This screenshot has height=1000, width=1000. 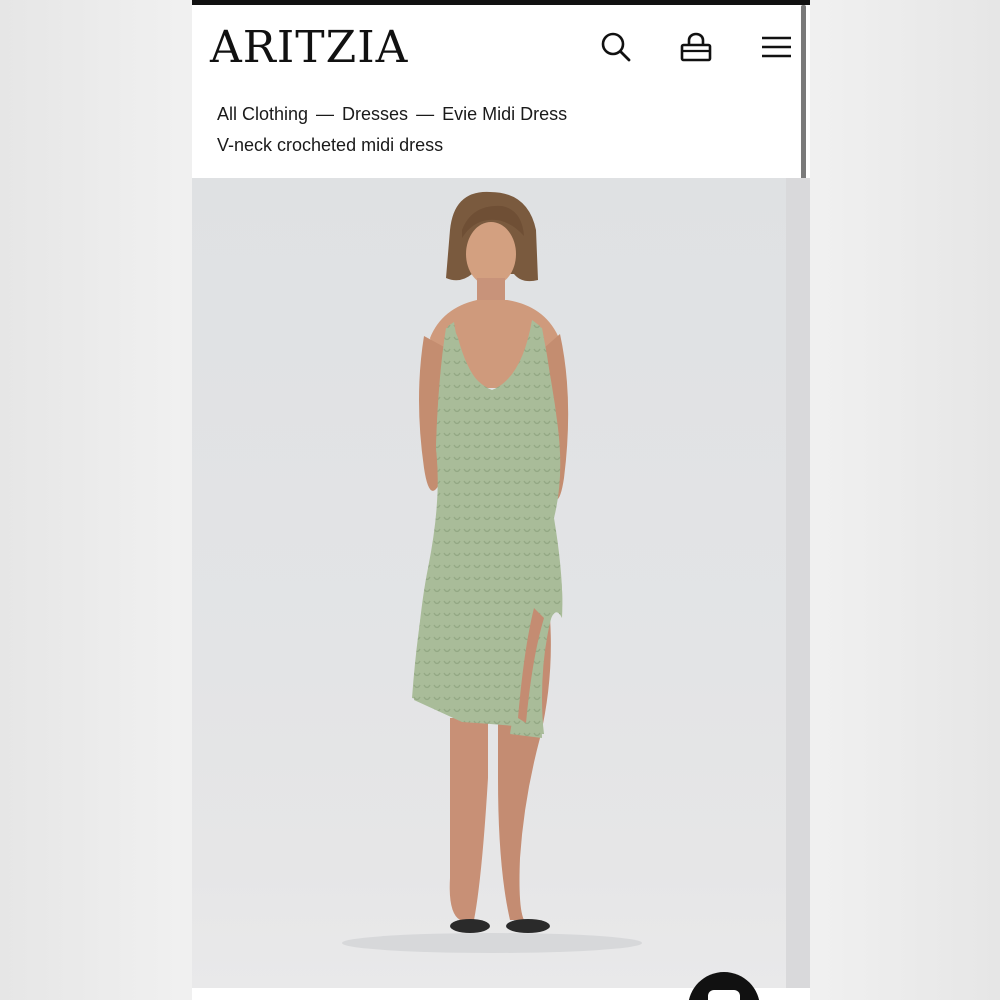 What do you see at coordinates (309, 48) in the screenshot?
I see `brand-logo: ARITZIA` at bounding box center [309, 48].